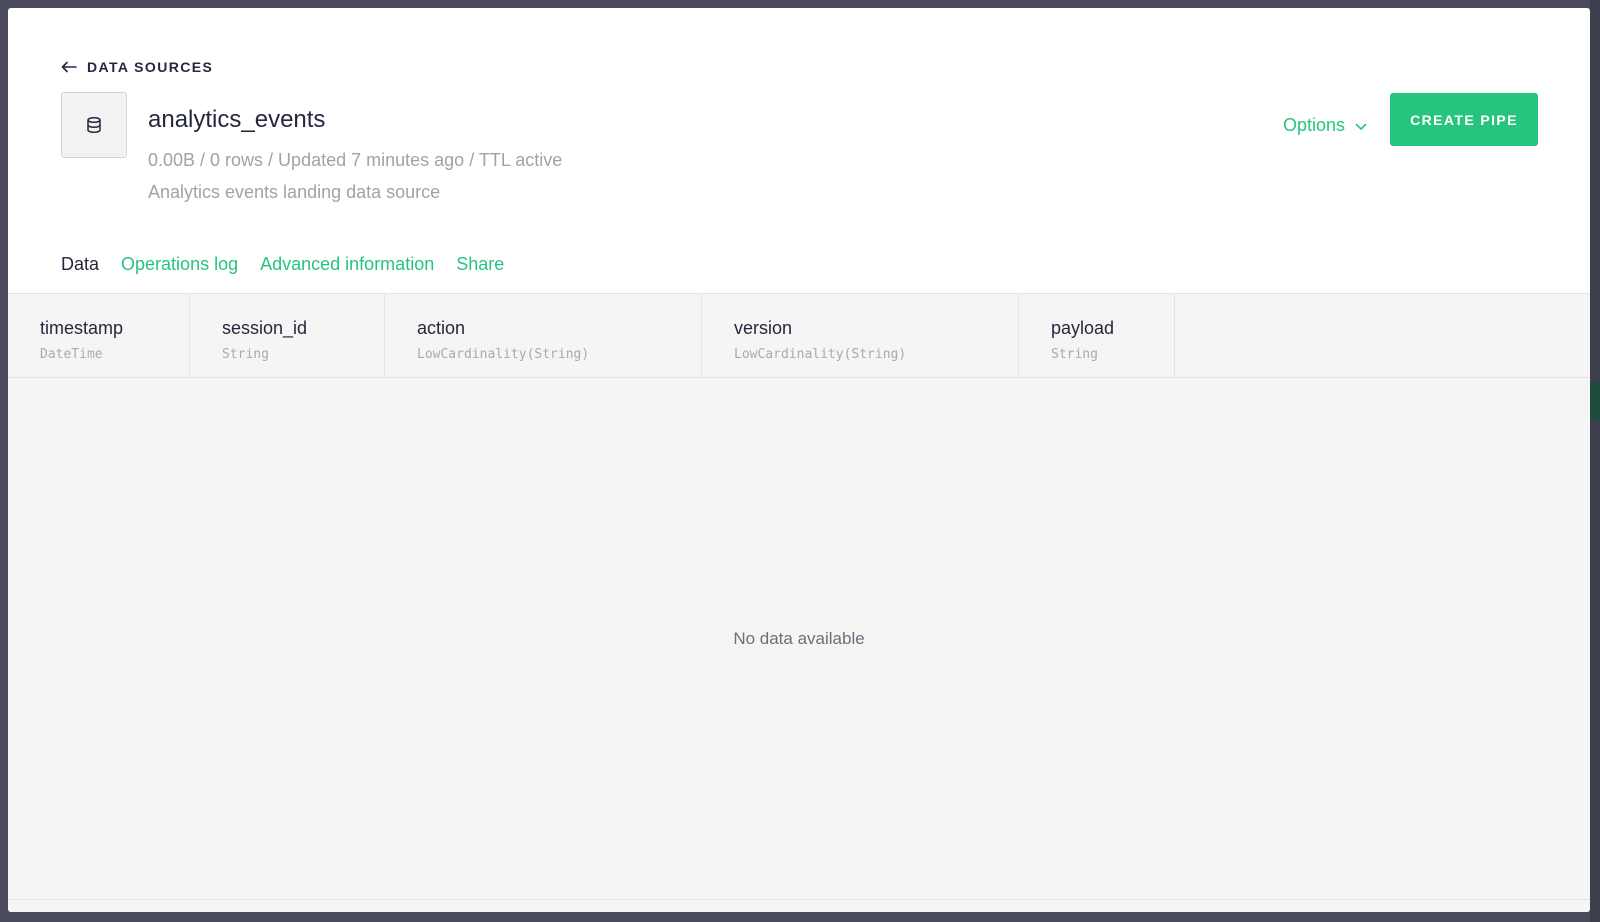 This screenshot has width=1600, height=922. Describe the element at coordinates (69, 67) in the screenshot. I see `arrow-left-icon` at that location.